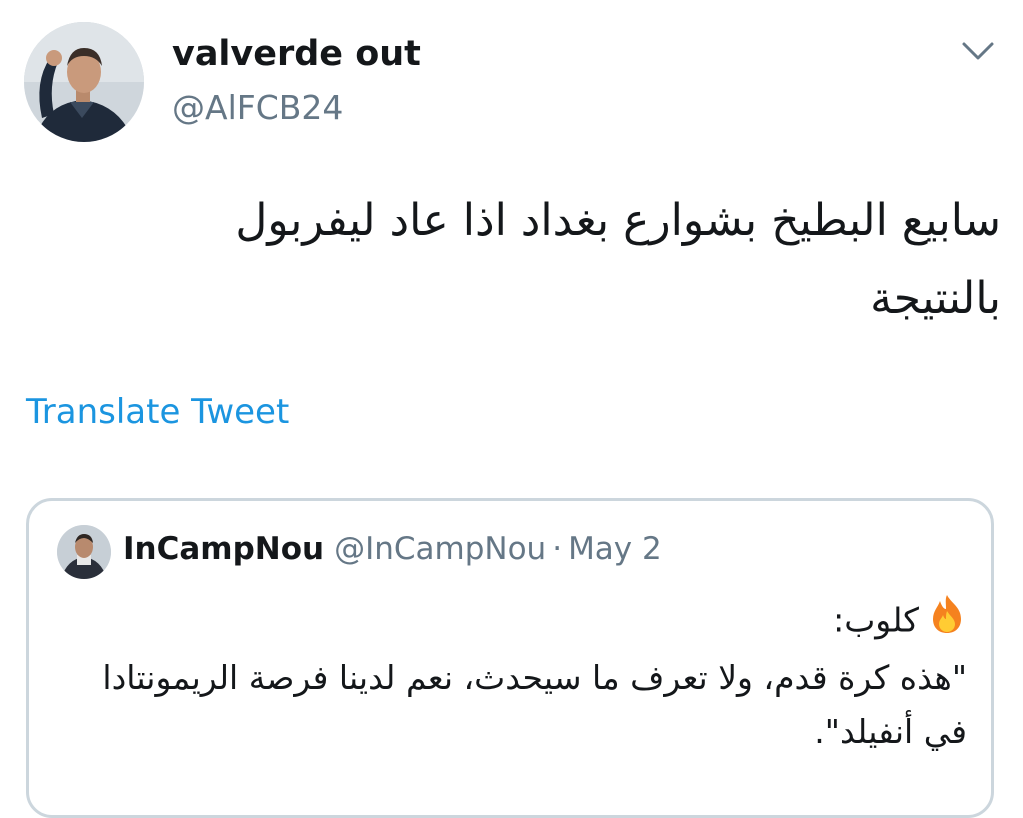  Describe the element at coordinates (876, 620) in the screenshot. I see `quoted-text-speaker: كلوب:` at that location.